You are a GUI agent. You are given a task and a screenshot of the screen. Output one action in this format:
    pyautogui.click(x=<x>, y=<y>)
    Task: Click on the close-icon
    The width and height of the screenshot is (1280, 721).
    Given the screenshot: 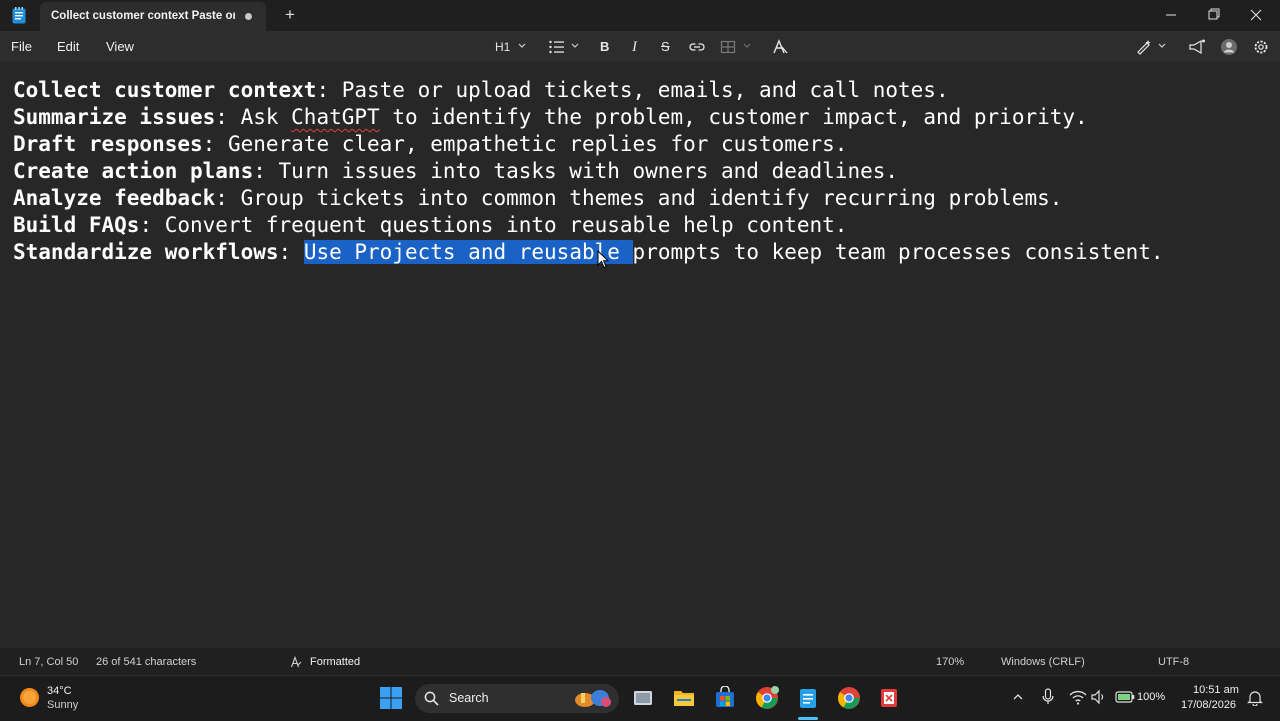 What is the action you would take?
    pyautogui.click(x=1256, y=15)
    